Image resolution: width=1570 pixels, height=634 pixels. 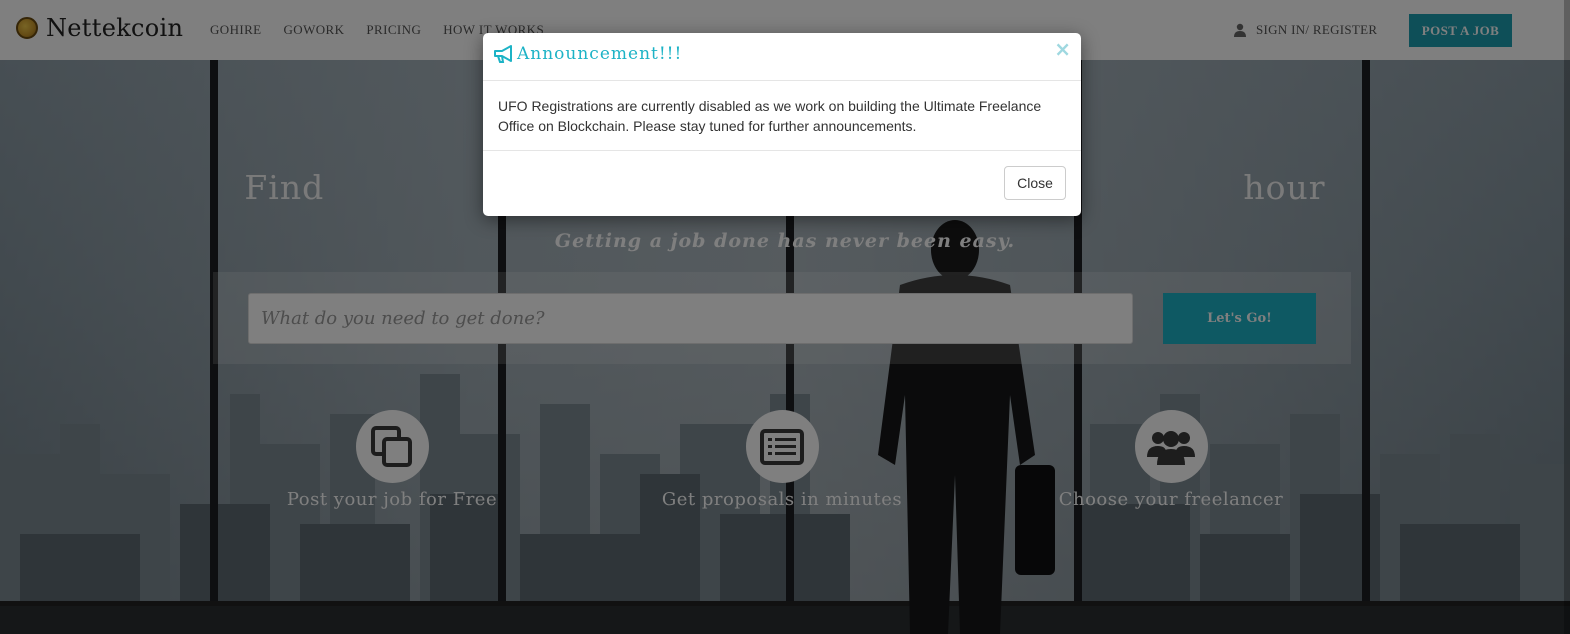 I want to click on page-scrollbar, so click(x=1567, y=317).